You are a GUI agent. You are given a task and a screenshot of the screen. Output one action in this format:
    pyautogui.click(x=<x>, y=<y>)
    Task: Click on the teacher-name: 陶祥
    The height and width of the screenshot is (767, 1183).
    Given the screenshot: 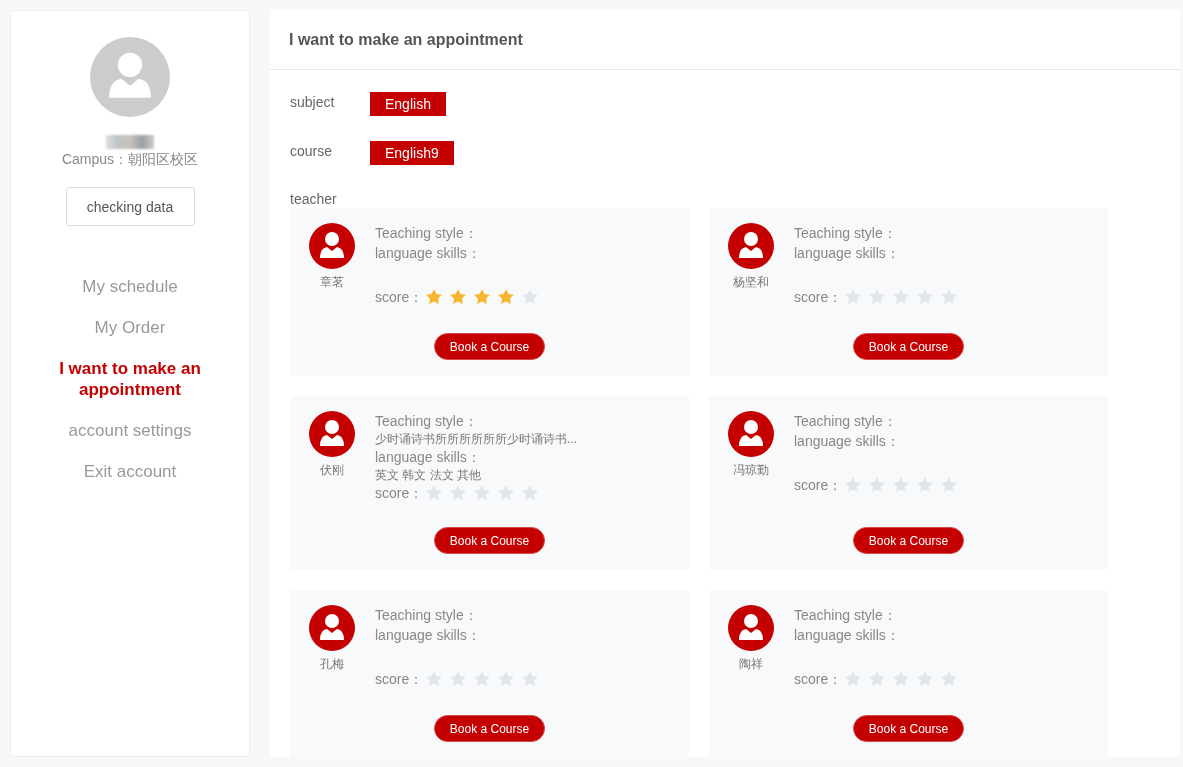 What is the action you would take?
    pyautogui.click(x=751, y=664)
    